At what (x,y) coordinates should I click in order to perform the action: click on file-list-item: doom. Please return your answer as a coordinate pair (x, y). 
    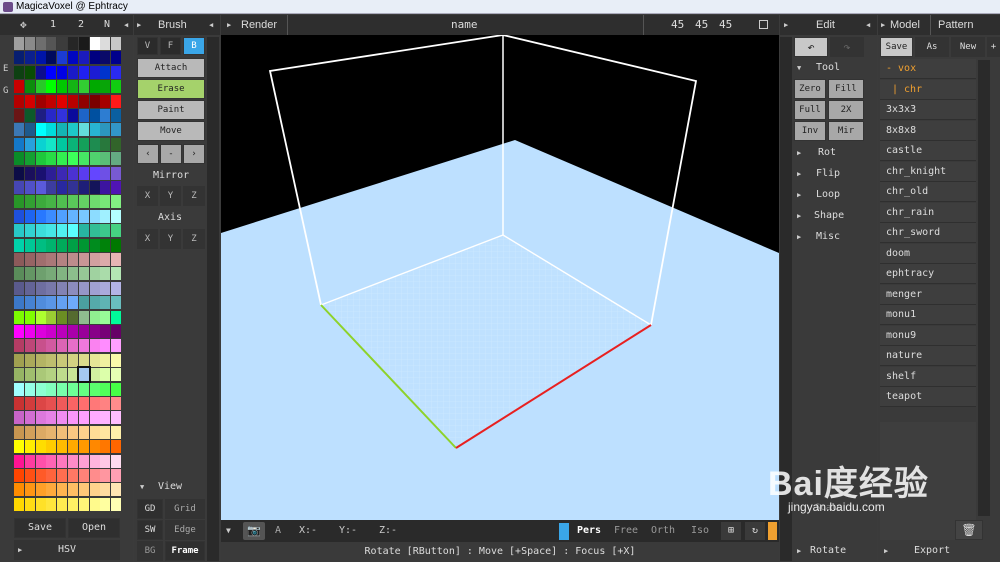
    Looking at the image, I should click on (928, 253).